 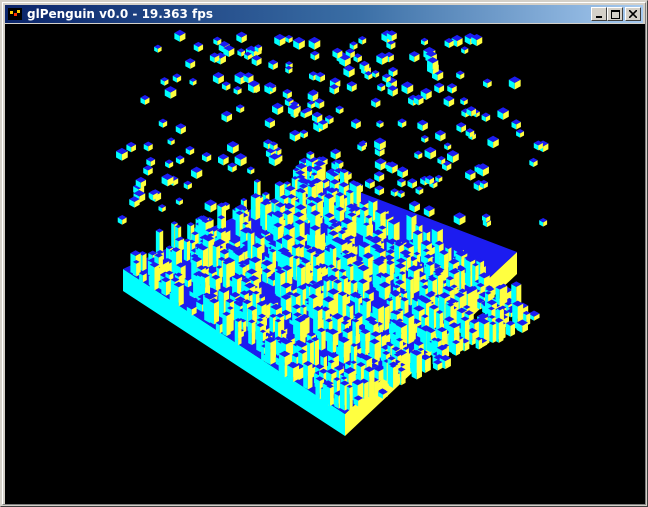 I want to click on close-button, so click(x=633, y=14).